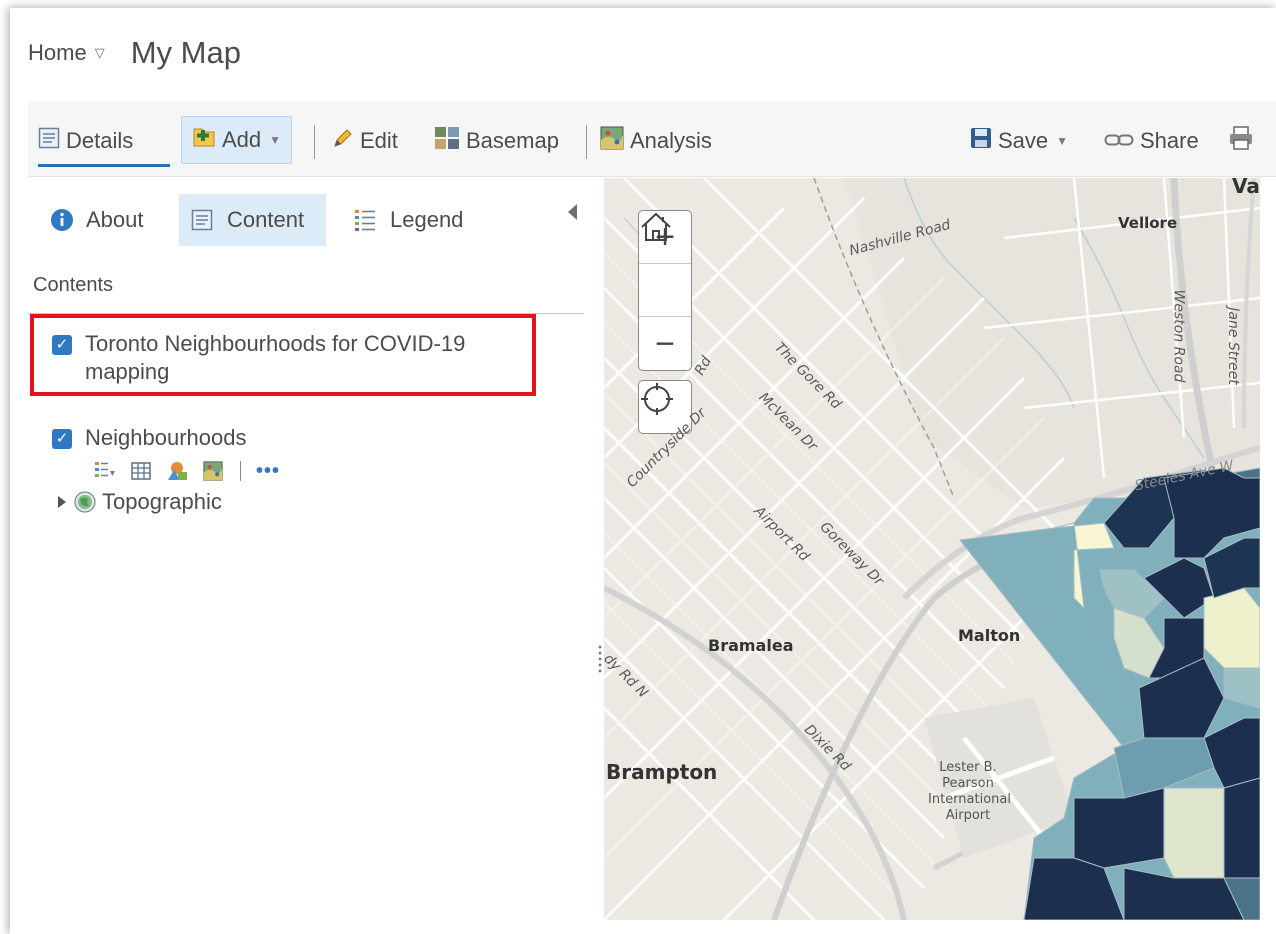  Describe the element at coordinates (343, 141) in the screenshot. I see `pencil-icon` at that location.